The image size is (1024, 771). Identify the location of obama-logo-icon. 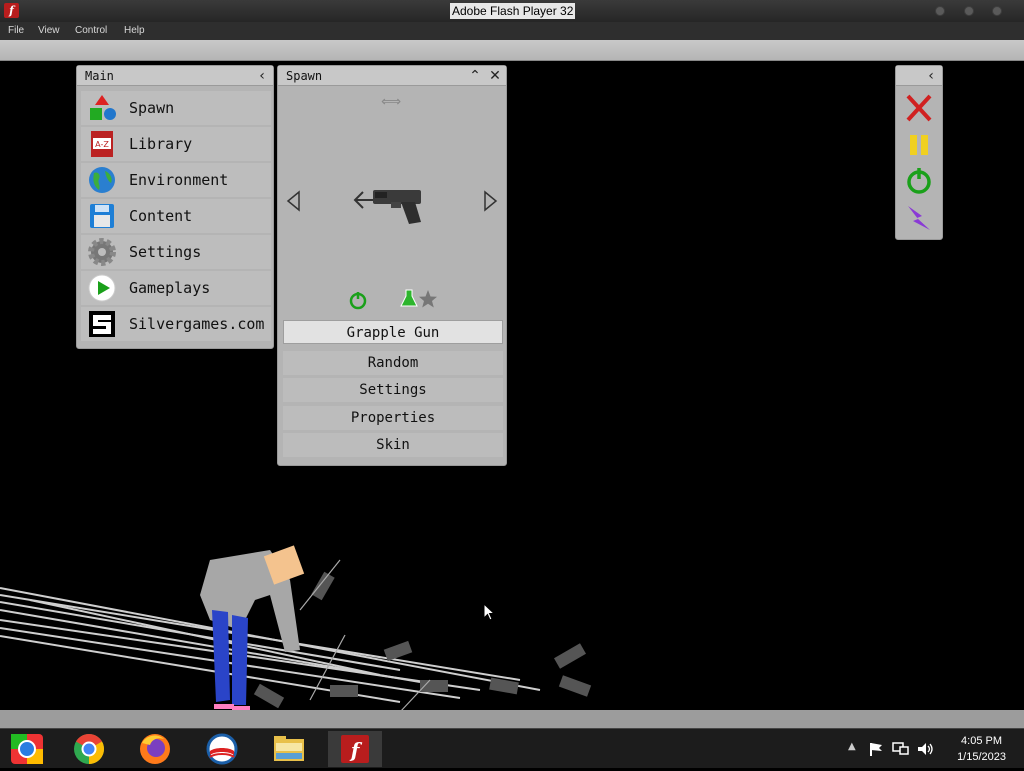
(222, 749).